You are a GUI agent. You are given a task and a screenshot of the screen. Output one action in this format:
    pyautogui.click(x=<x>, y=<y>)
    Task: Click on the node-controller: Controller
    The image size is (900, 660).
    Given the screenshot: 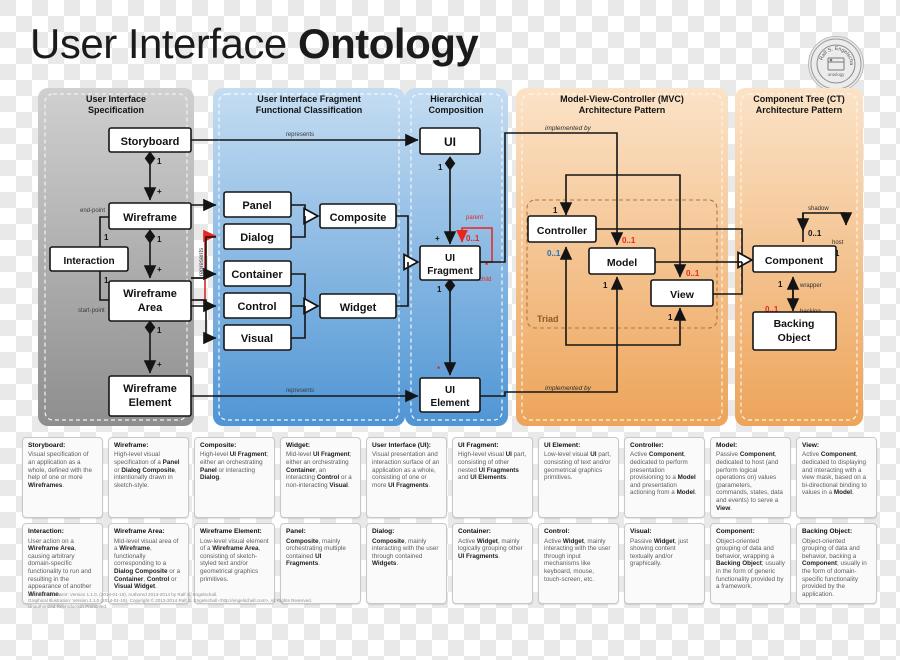 What is the action you would take?
    pyautogui.click(x=562, y=229)
    